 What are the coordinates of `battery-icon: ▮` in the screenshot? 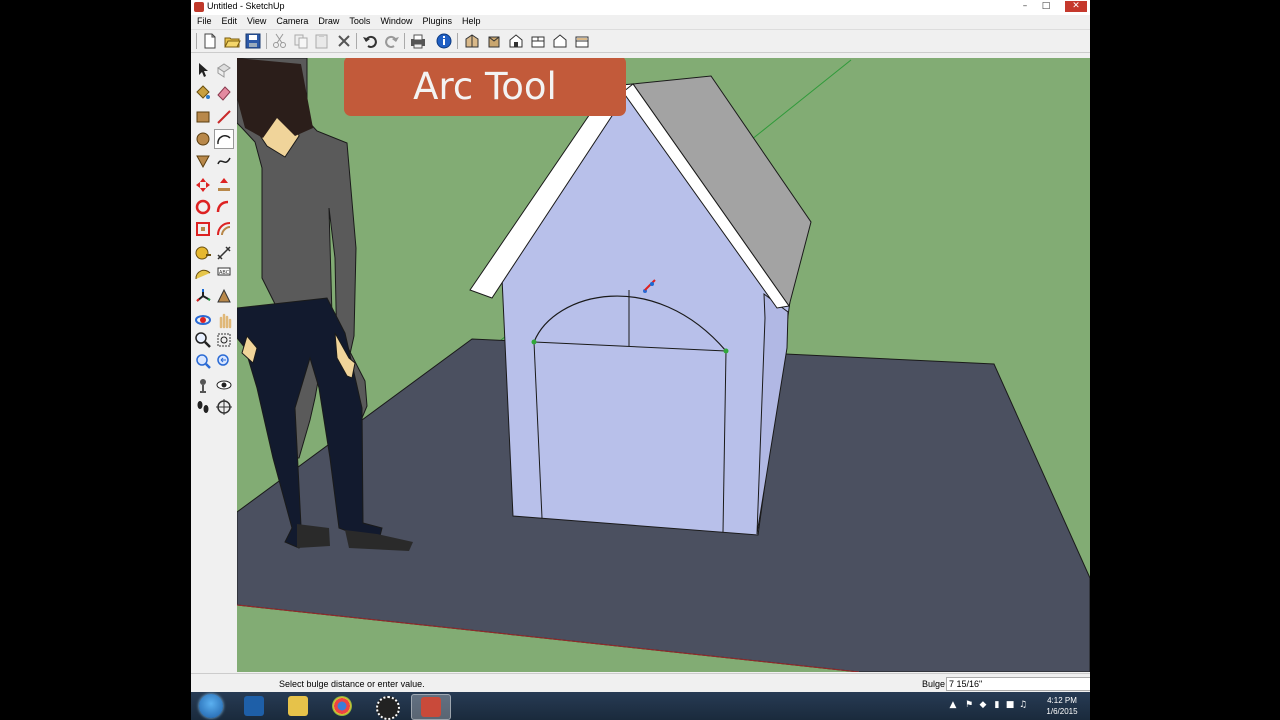 It's located at (997, 705).